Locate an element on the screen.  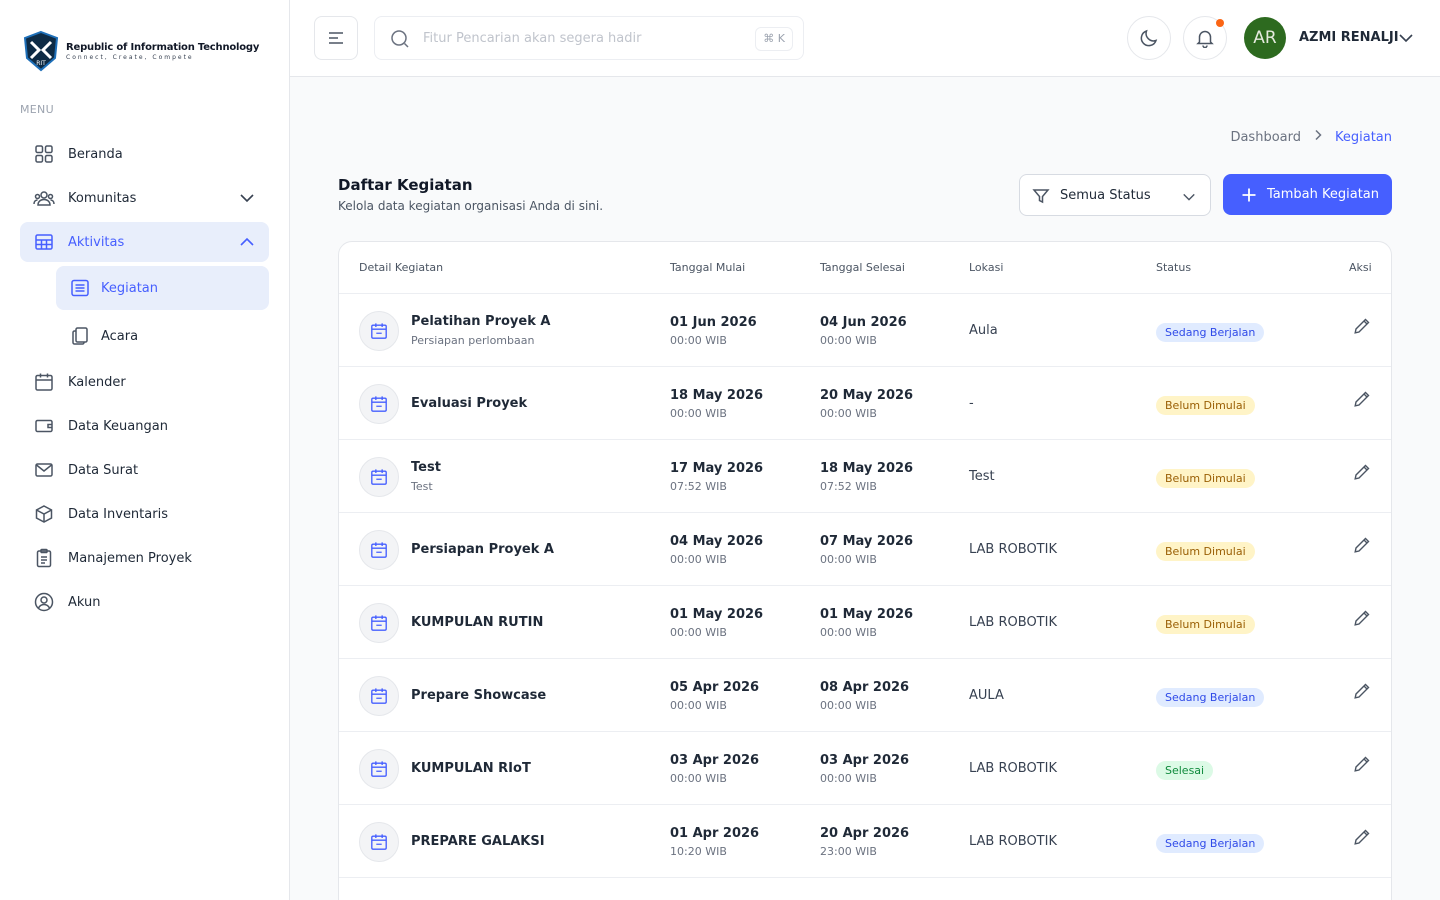
end-date: 20 May 2026 is located at coordinates (867, 395).